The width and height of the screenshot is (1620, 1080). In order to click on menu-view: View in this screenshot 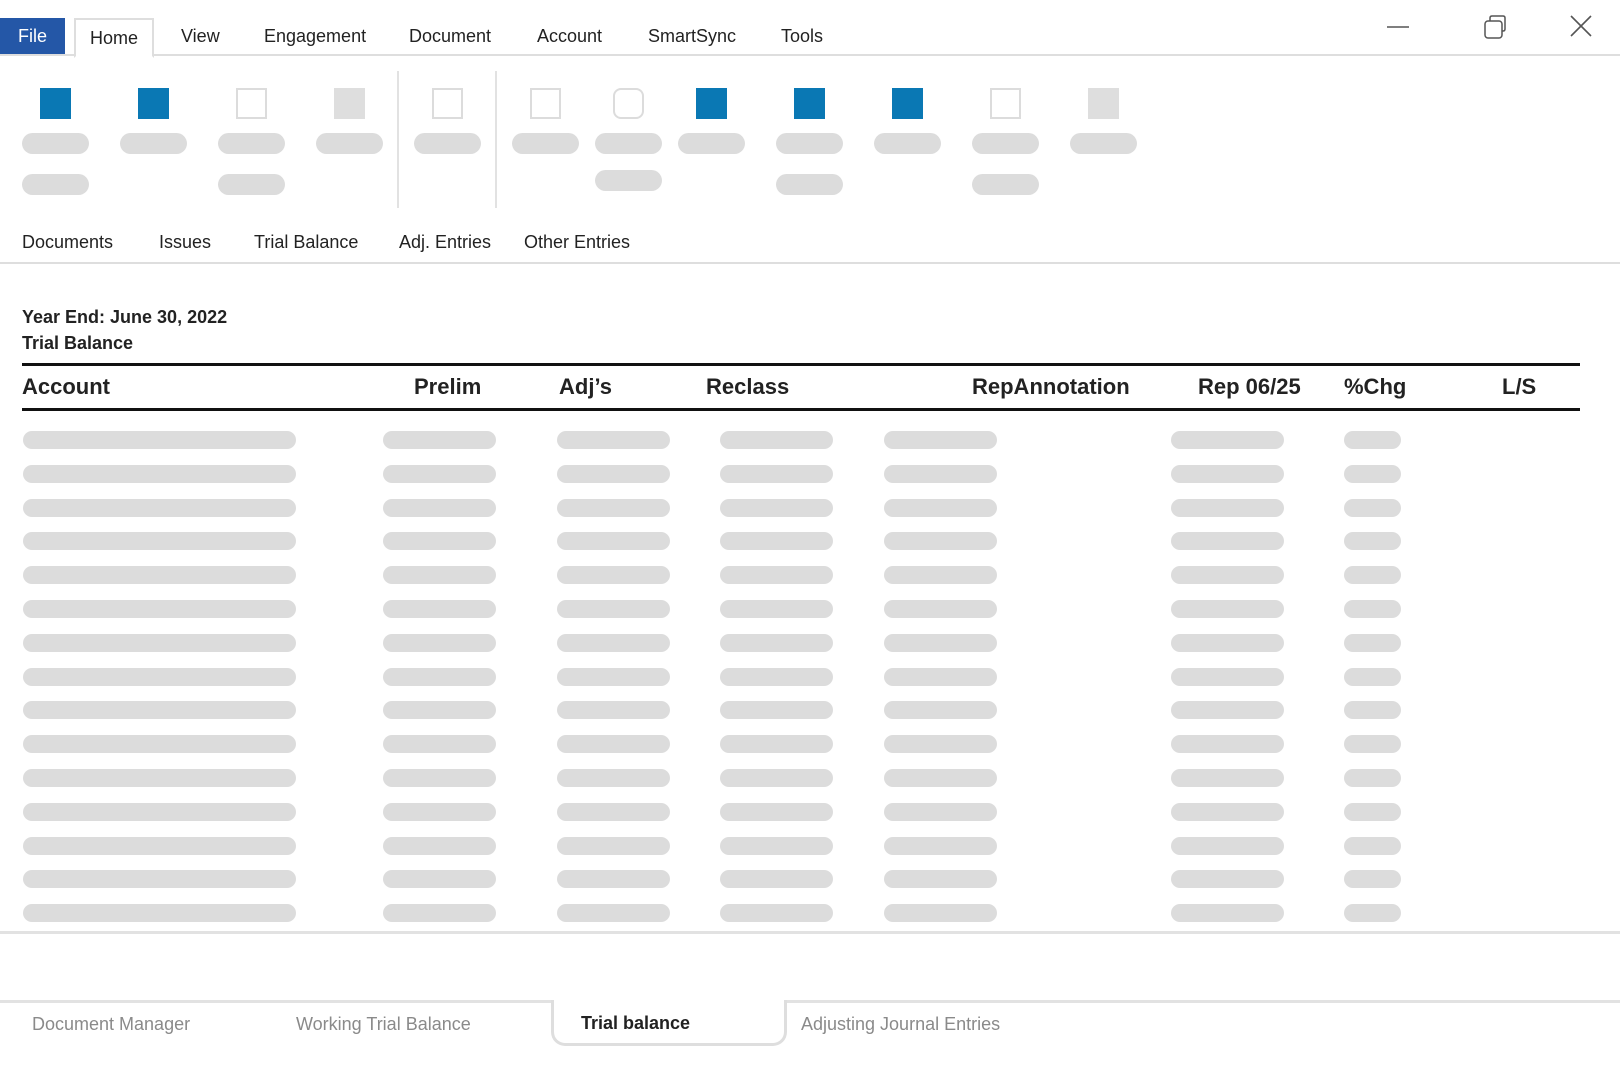, I will do `click(200, 37)`.